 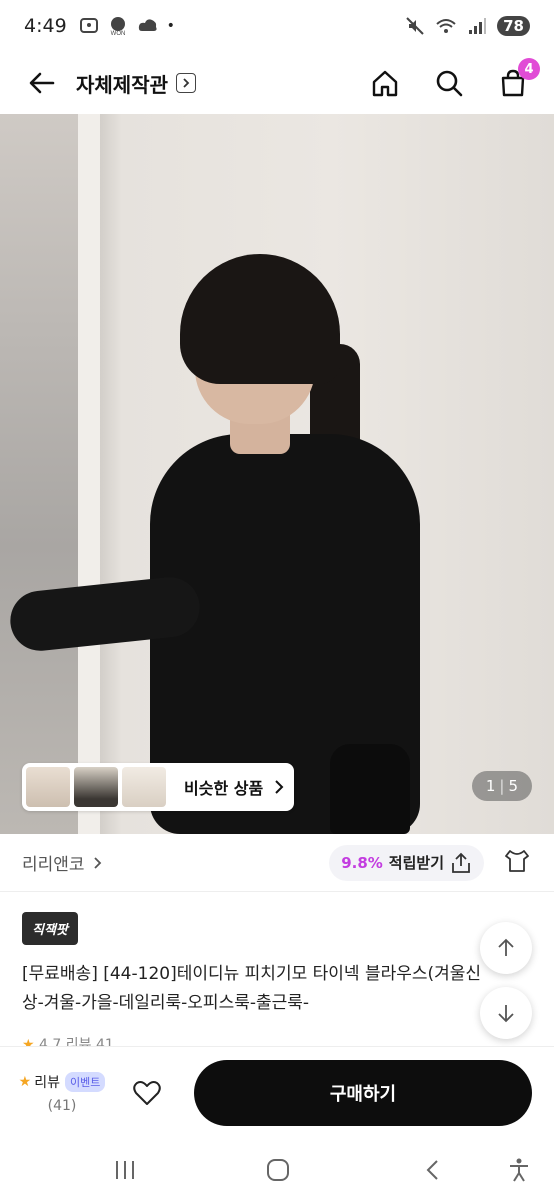 What do you see at coordinates (88, 25) in the screenshot?
I see `notification-icon` at bounding box center [88, 25].